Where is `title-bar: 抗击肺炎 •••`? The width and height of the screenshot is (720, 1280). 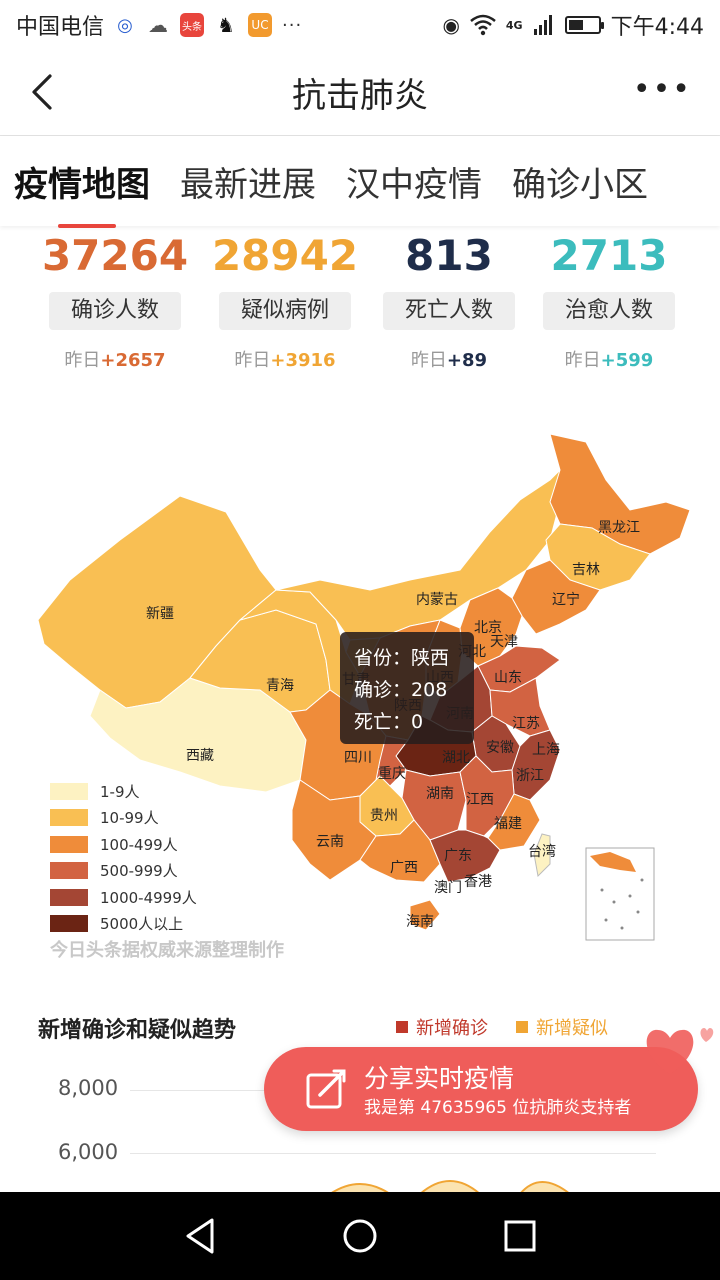
title-bar: 抗击肺炎 ••• is located at coordinates (360, 93).